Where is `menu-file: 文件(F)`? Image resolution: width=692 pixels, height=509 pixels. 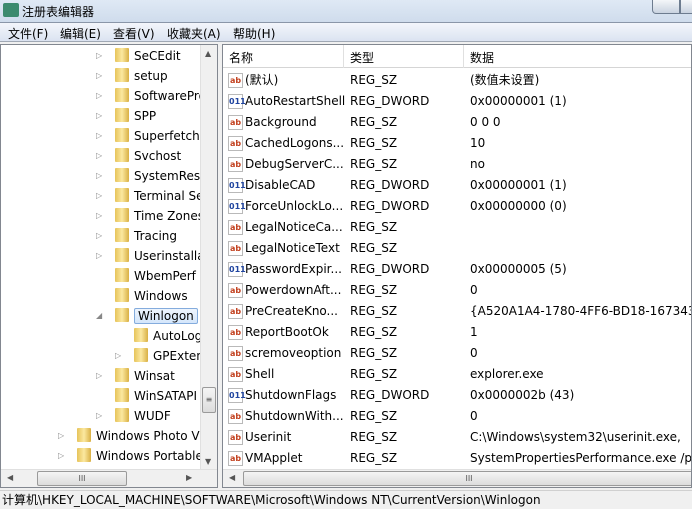 menu-file: 文件(F) is located at coordinates (28, 33).